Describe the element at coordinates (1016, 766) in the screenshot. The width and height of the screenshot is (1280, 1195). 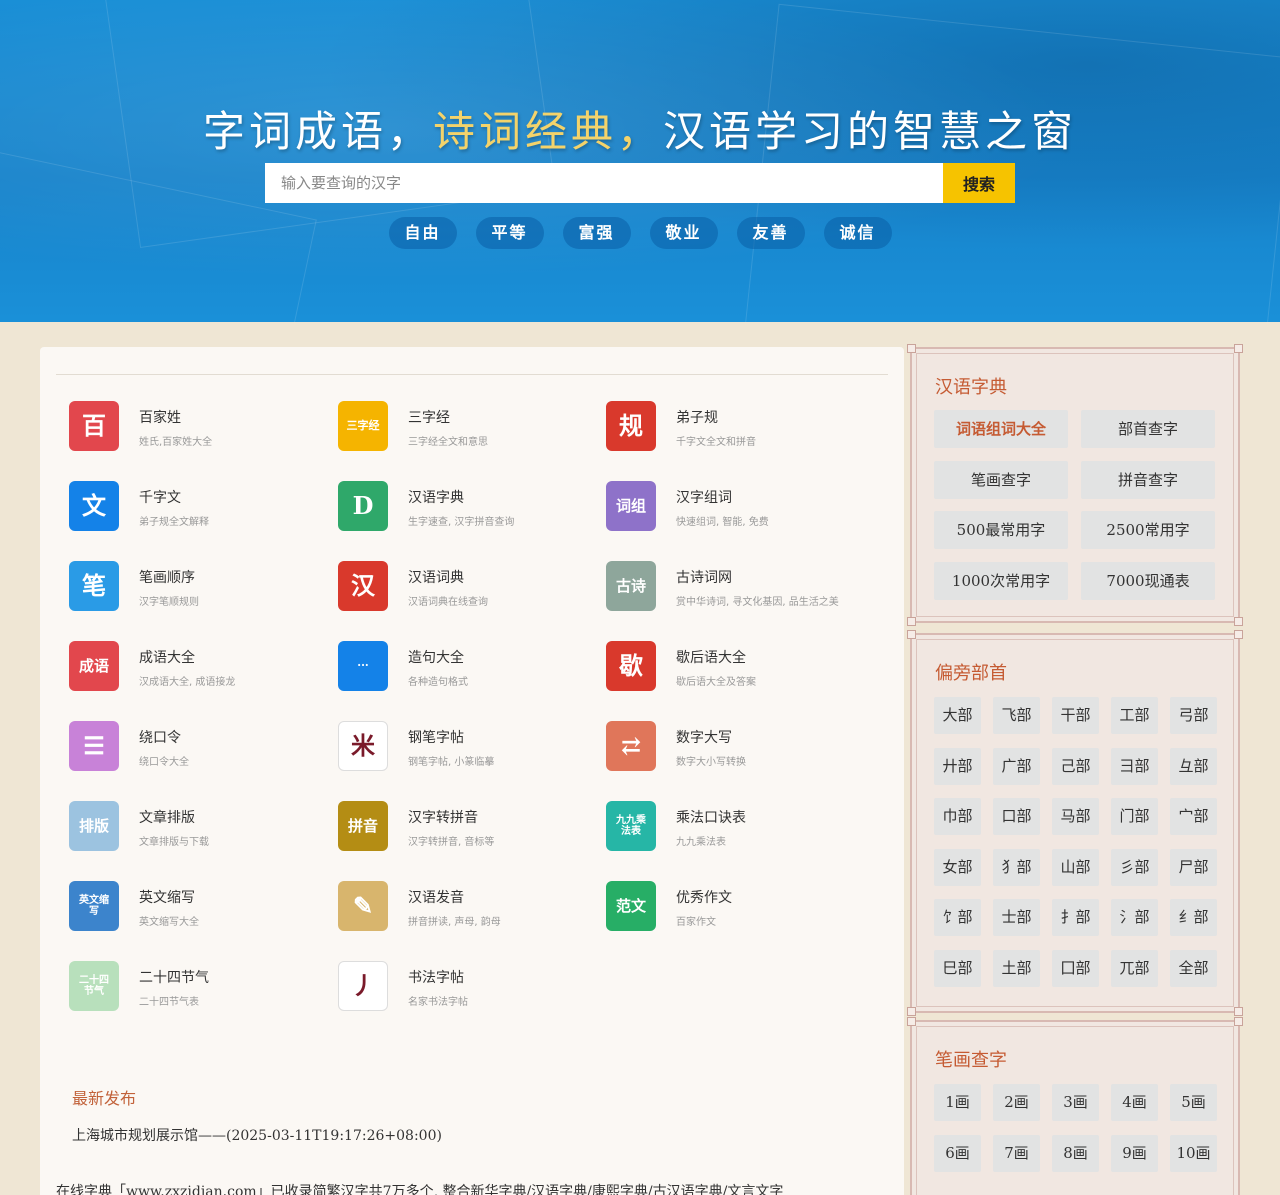
I see `radical-link: 广部` at that location.